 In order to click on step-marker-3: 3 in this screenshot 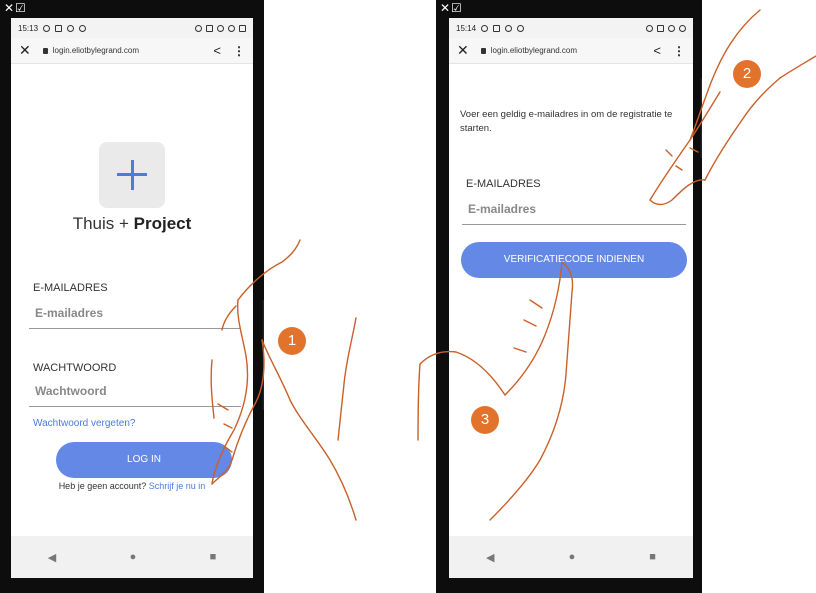, I will do `click(485, 420)`.